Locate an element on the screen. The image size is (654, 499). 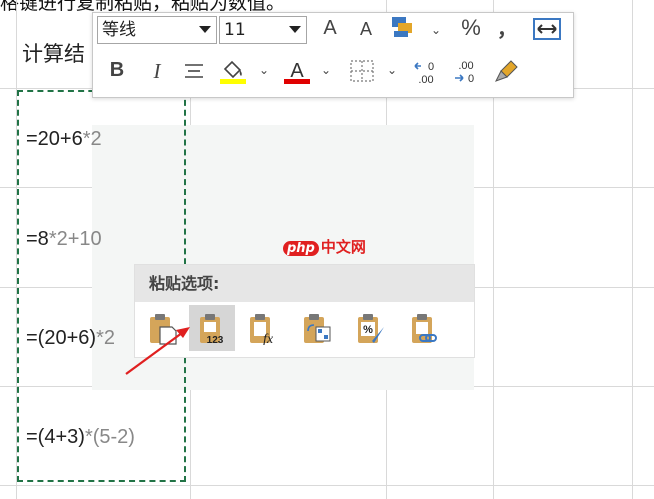
increase-decimal-icon: 0 .00 is located at coordinates (424, 73).